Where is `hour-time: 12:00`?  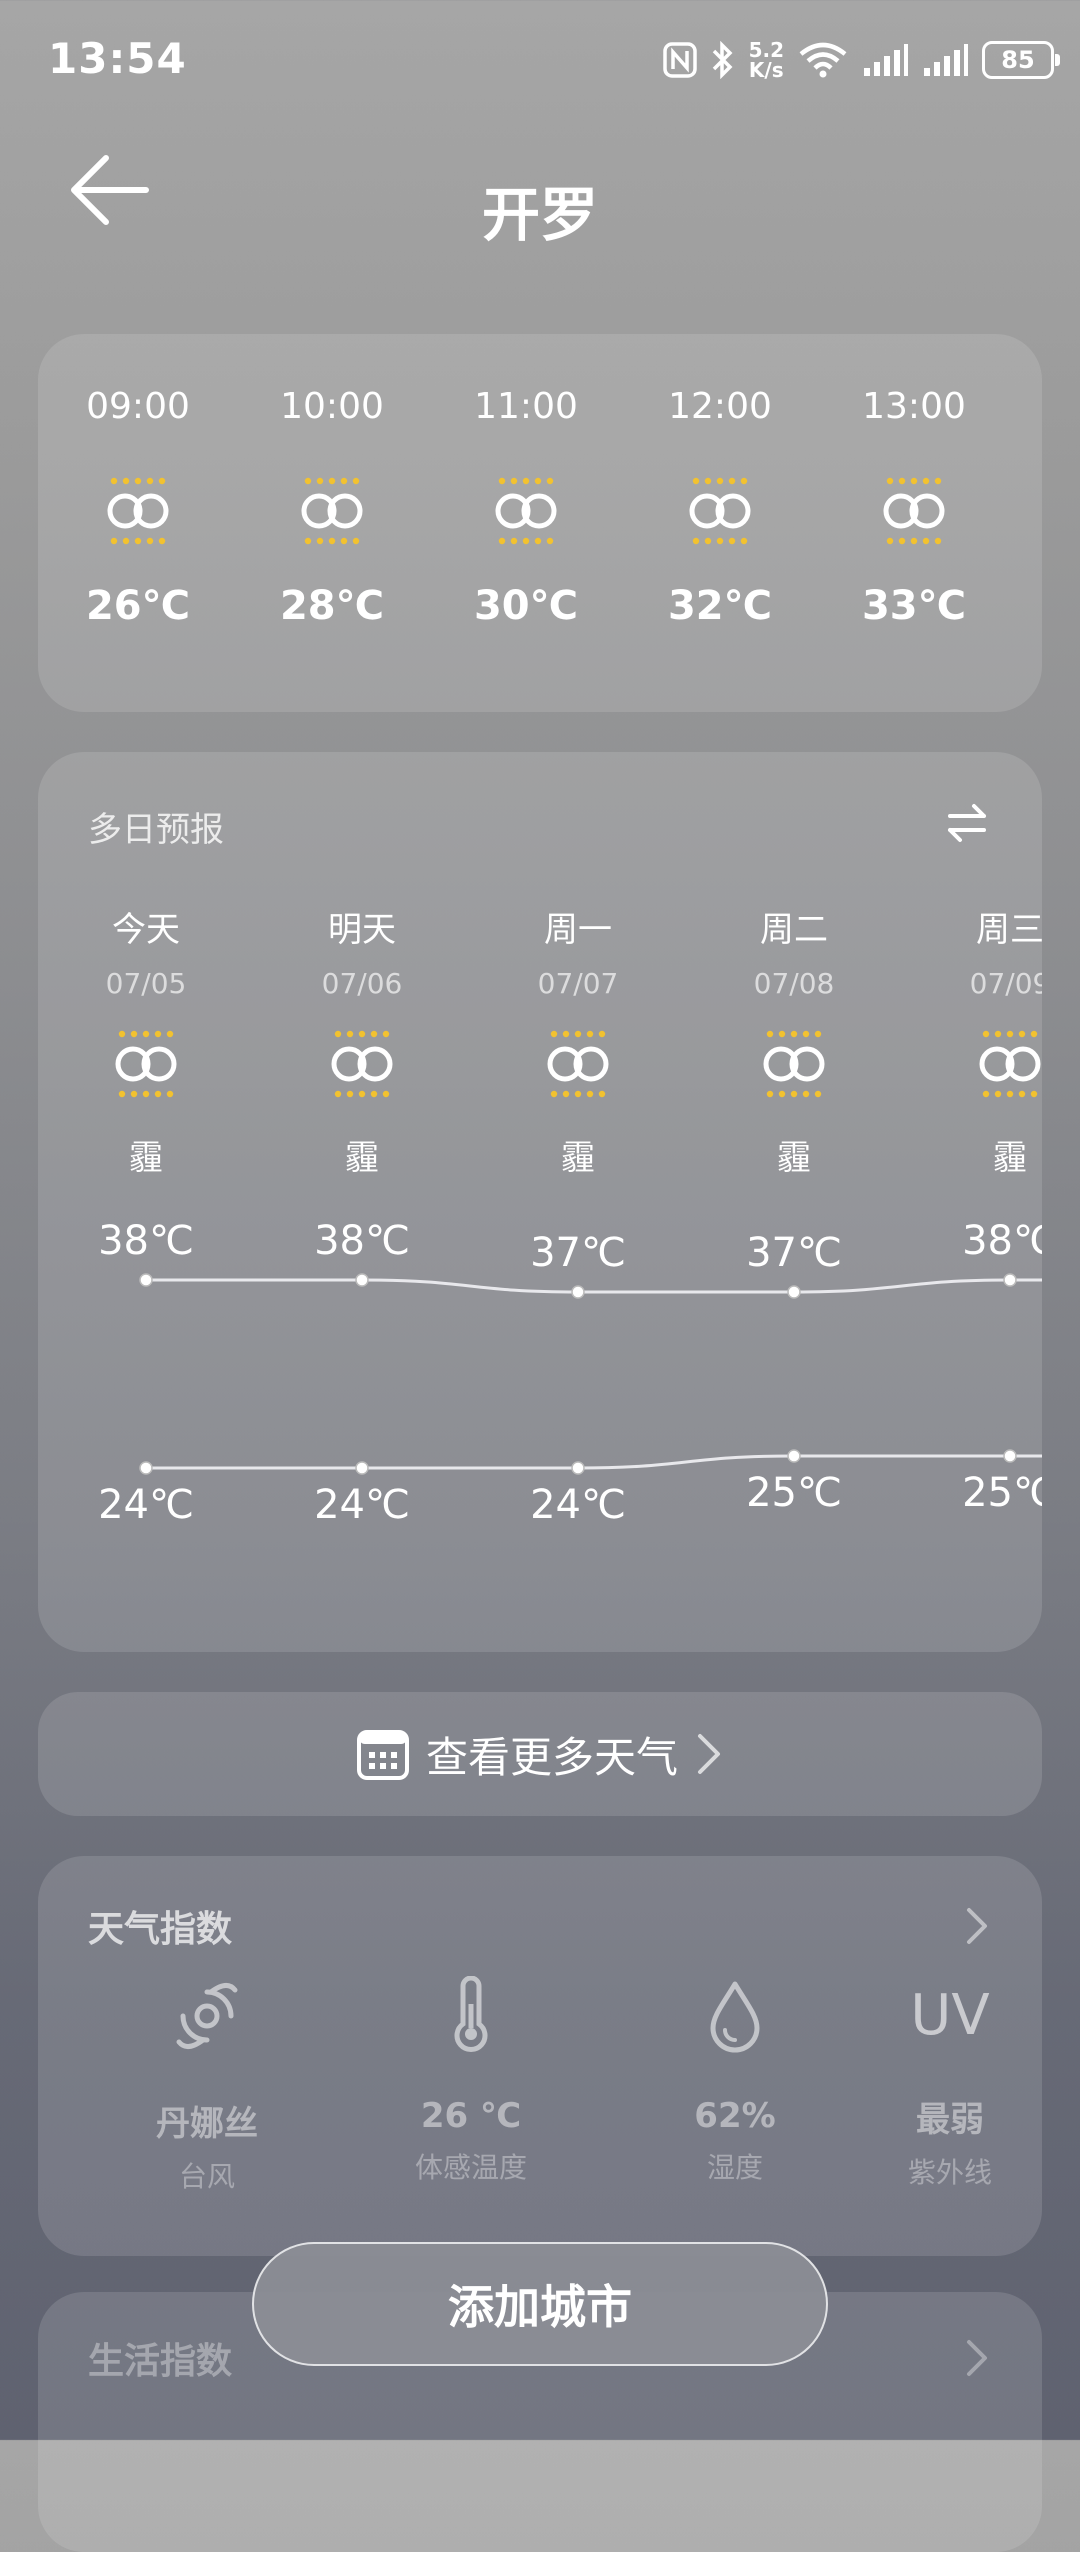
hour-time: 12:00 is located at coordinates (720, 406).